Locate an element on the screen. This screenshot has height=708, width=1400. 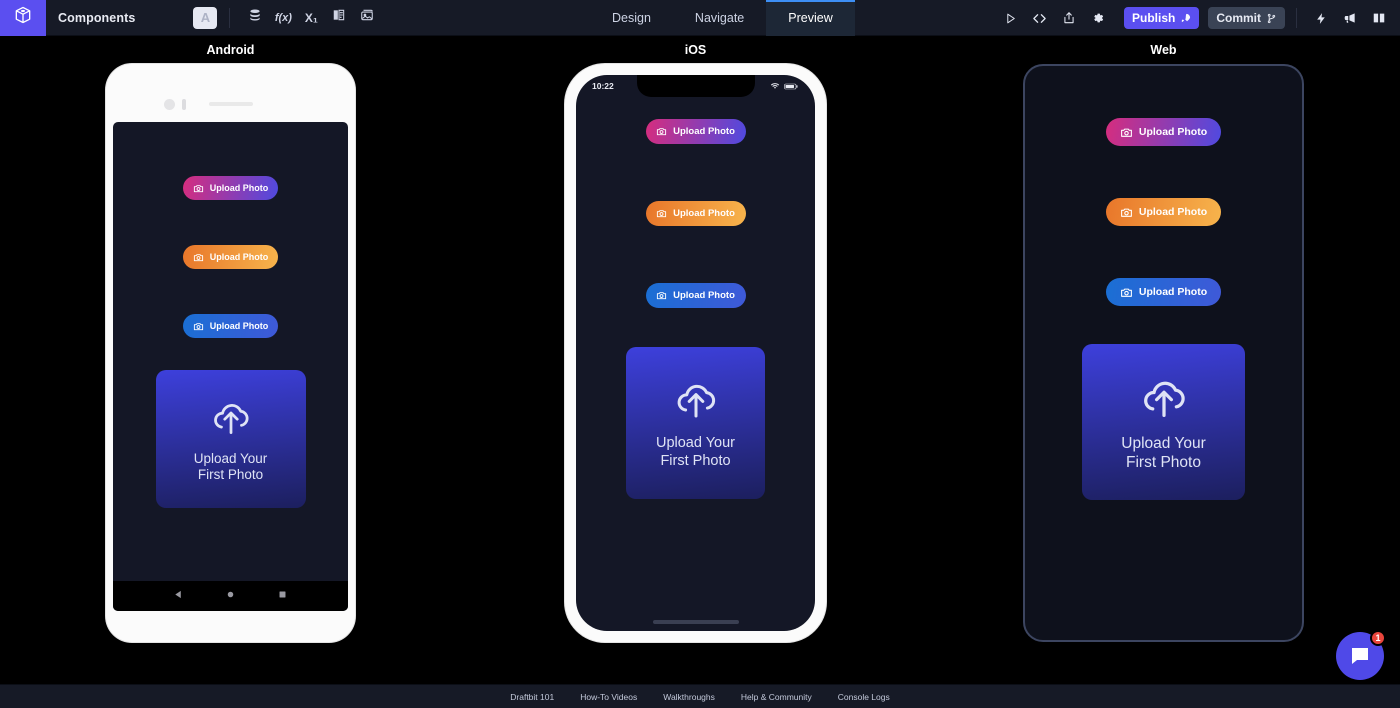
git-branch-icon is located at coordinates (1271, 18).